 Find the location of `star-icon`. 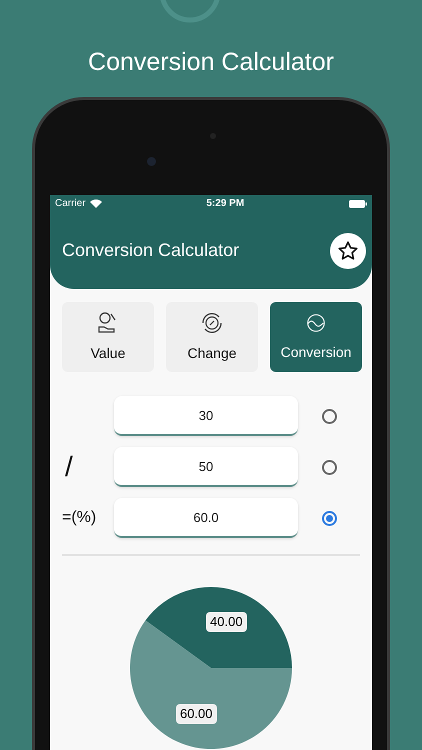

star-icon is located at coordinates (348, 251).